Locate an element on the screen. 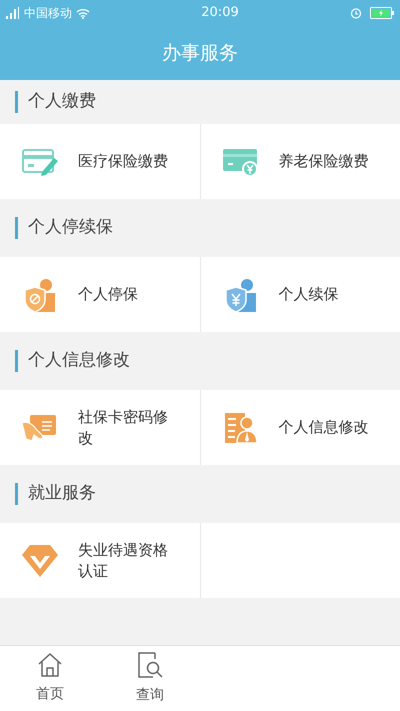 This screenshot has width=400, height=711. card-pen-icon is located at coordinates (40, 162).